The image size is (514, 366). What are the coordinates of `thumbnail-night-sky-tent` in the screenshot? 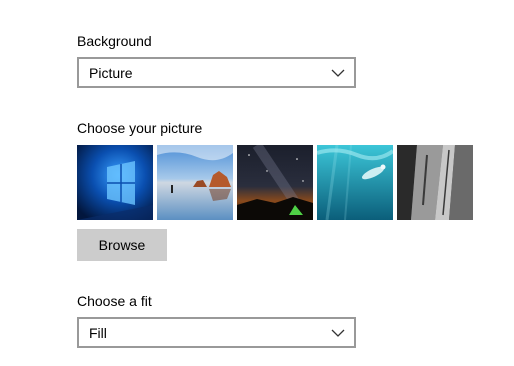 It's located at (275, 182).